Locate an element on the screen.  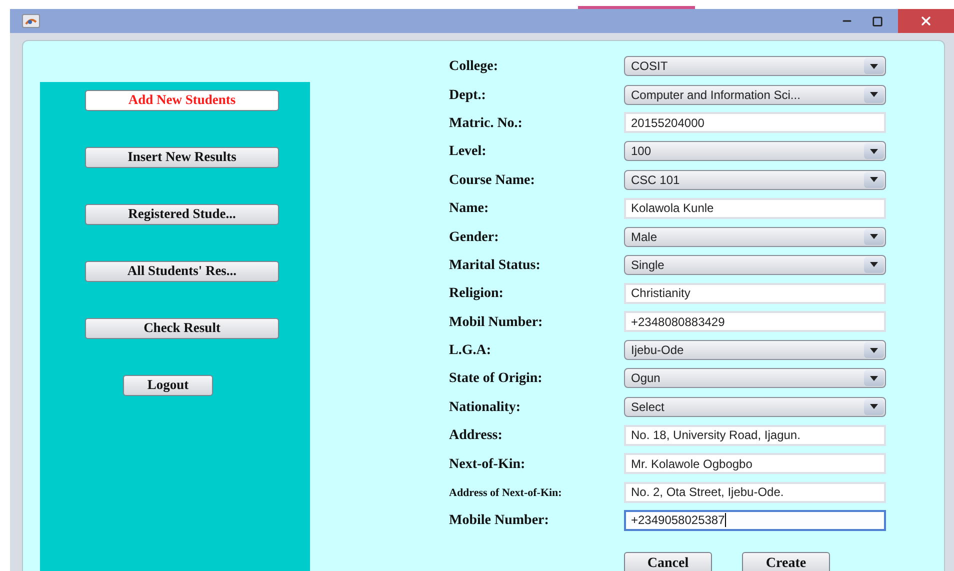
nav-button: Check Result is located at coordinates (182, 328).